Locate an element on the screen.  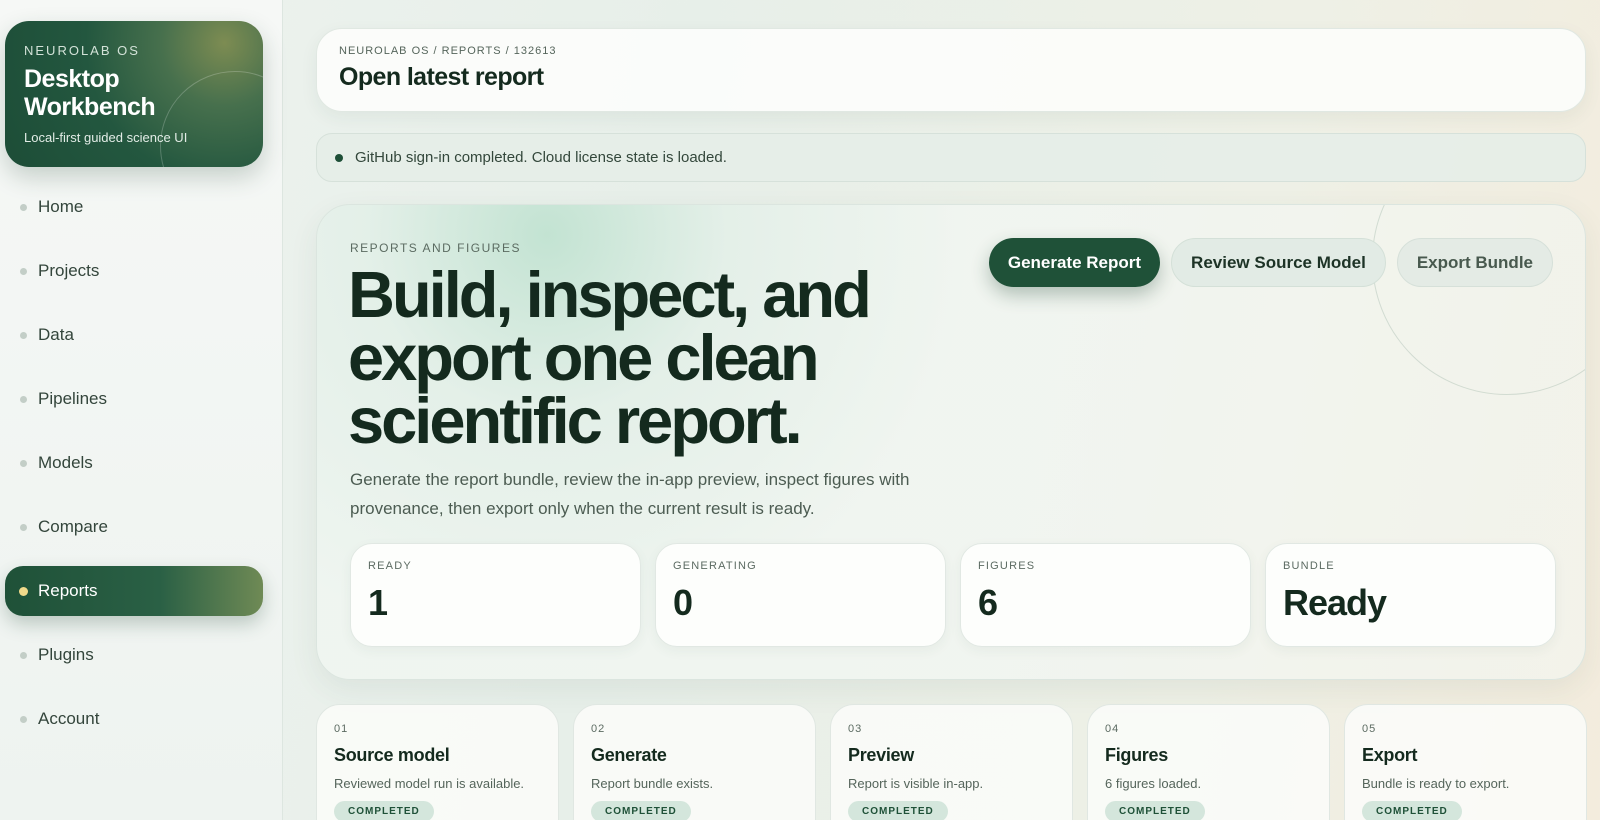
nav-active-dot-icon is located at coordinates (23, 591).